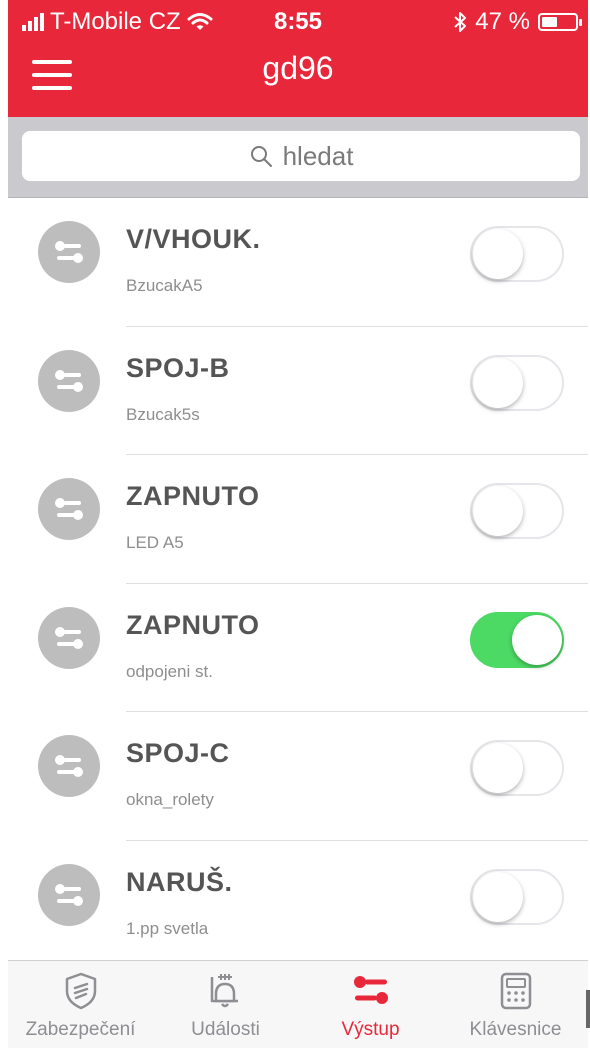 This screenshot has height=1048, width=590. Describe the element at coordinates (560, 22) in the screenshot. I see `battery-icon` at that location.